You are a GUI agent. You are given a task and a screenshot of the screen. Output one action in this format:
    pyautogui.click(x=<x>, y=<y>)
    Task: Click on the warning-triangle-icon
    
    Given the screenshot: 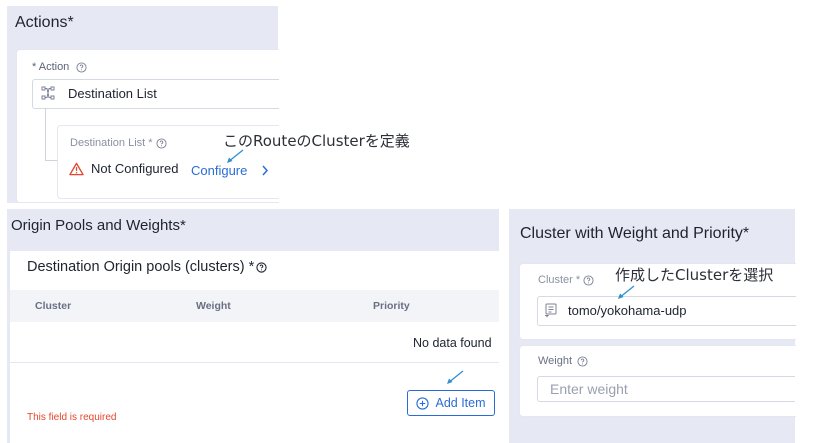 What is the action you would take?
    pyautogui.click(x=76, y=169)
    